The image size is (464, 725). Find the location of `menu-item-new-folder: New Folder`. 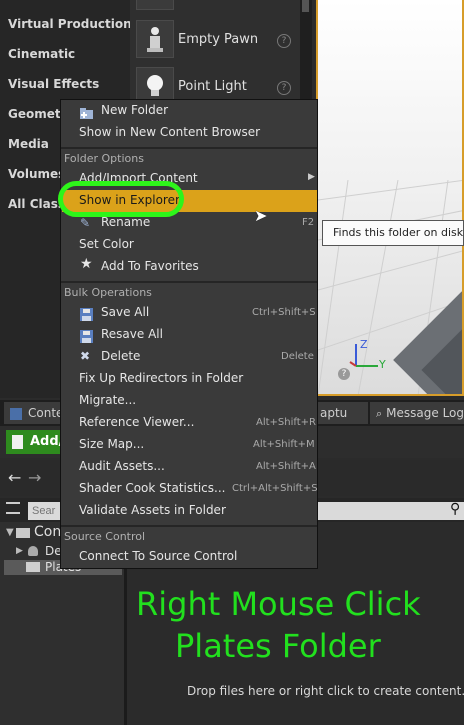

menu-item-new-folder: New Folder is located at coordinates (134, 110).